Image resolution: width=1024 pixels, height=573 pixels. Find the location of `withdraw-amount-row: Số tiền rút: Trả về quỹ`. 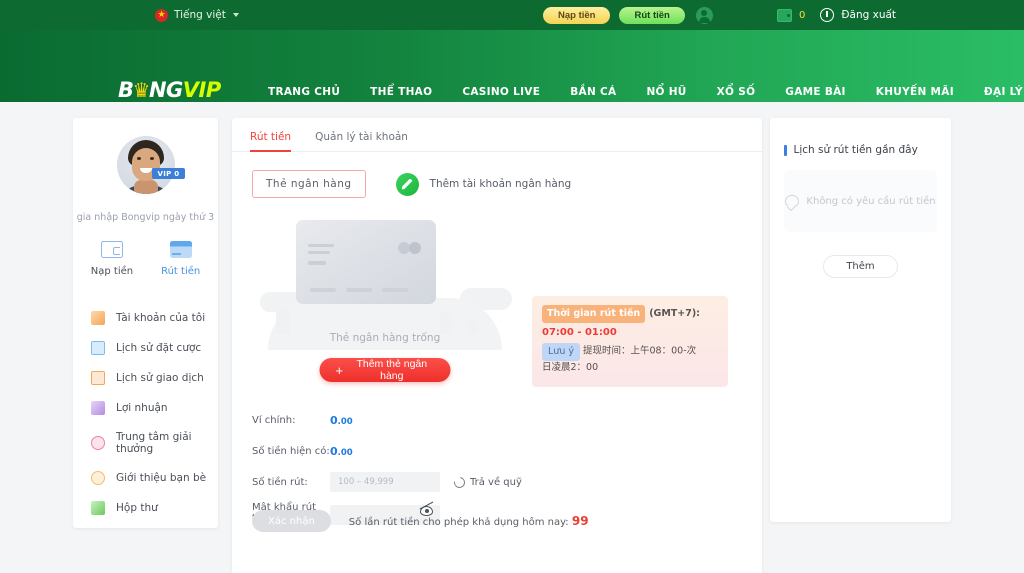

withdraw-amount-row: Số tiền rút: Trả về quỹ is located at coordinates (492, 482).